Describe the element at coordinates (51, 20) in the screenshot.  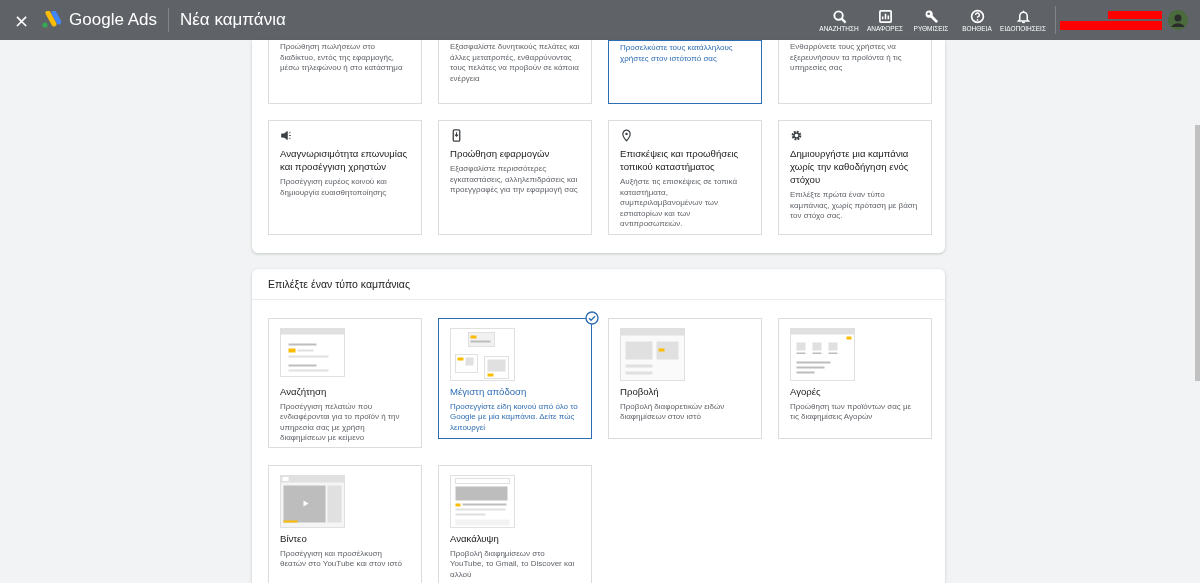
I see `logo-icon` at that location.